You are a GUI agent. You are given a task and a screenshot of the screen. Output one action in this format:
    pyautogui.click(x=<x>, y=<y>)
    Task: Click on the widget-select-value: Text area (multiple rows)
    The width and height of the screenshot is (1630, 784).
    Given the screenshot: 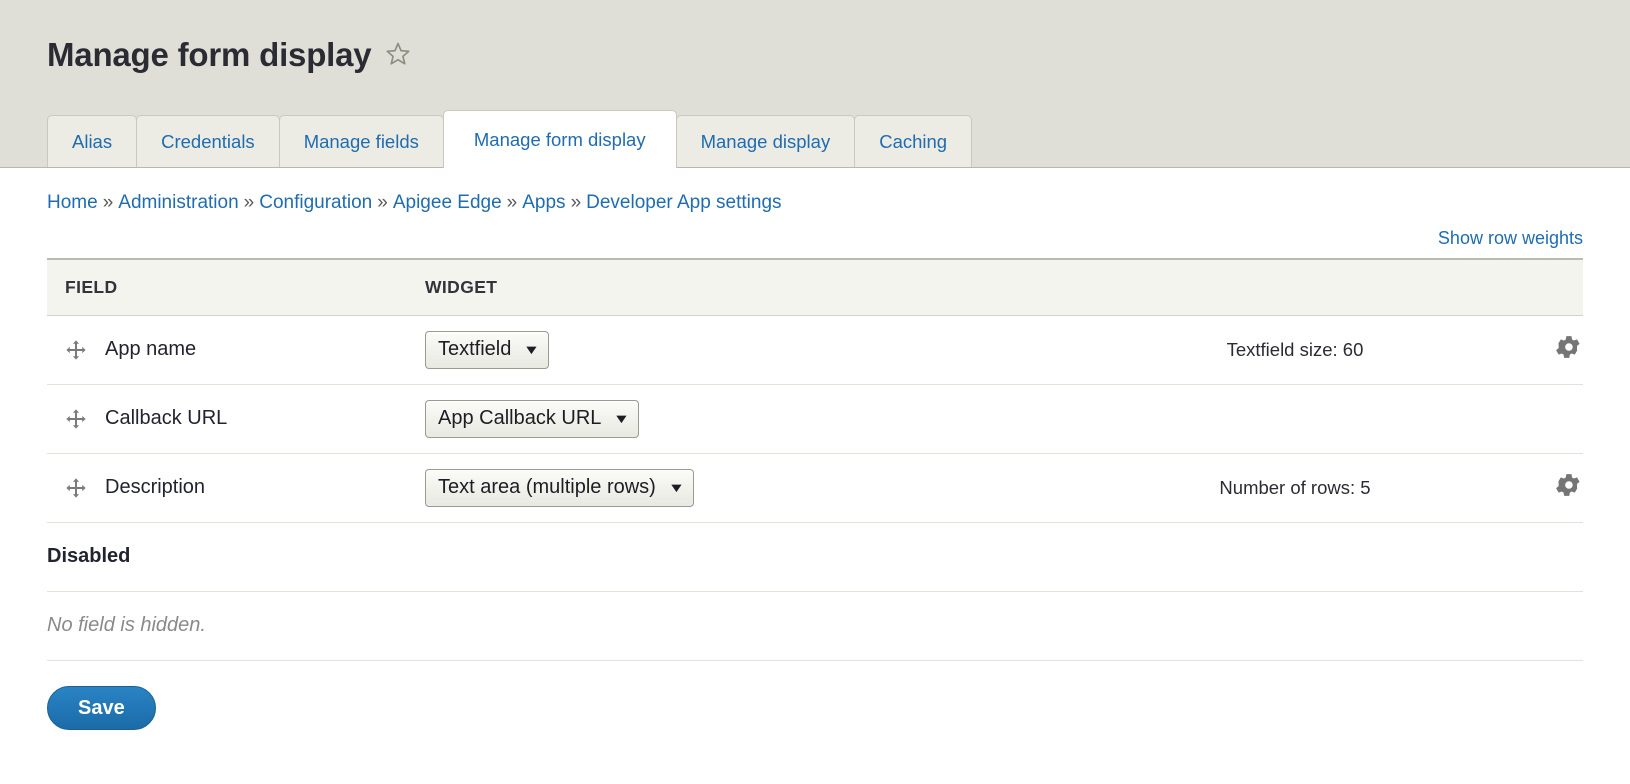 What is the action you would take?
    pyautogui.click(x=547, y=486)
    